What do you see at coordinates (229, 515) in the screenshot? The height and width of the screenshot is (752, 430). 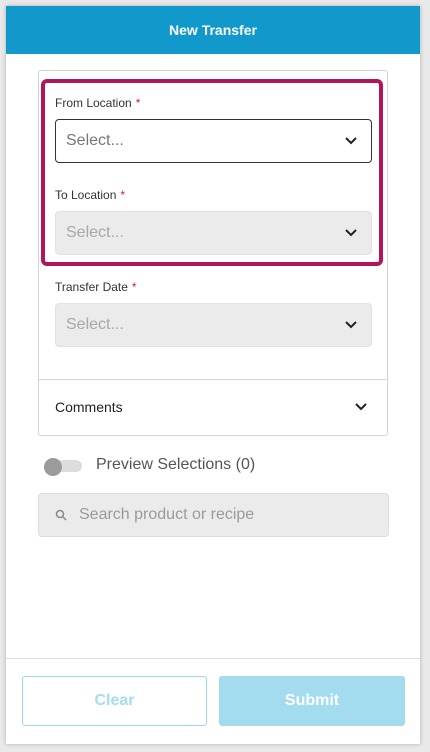 I see `search-input` at bounding box center [229, 515].